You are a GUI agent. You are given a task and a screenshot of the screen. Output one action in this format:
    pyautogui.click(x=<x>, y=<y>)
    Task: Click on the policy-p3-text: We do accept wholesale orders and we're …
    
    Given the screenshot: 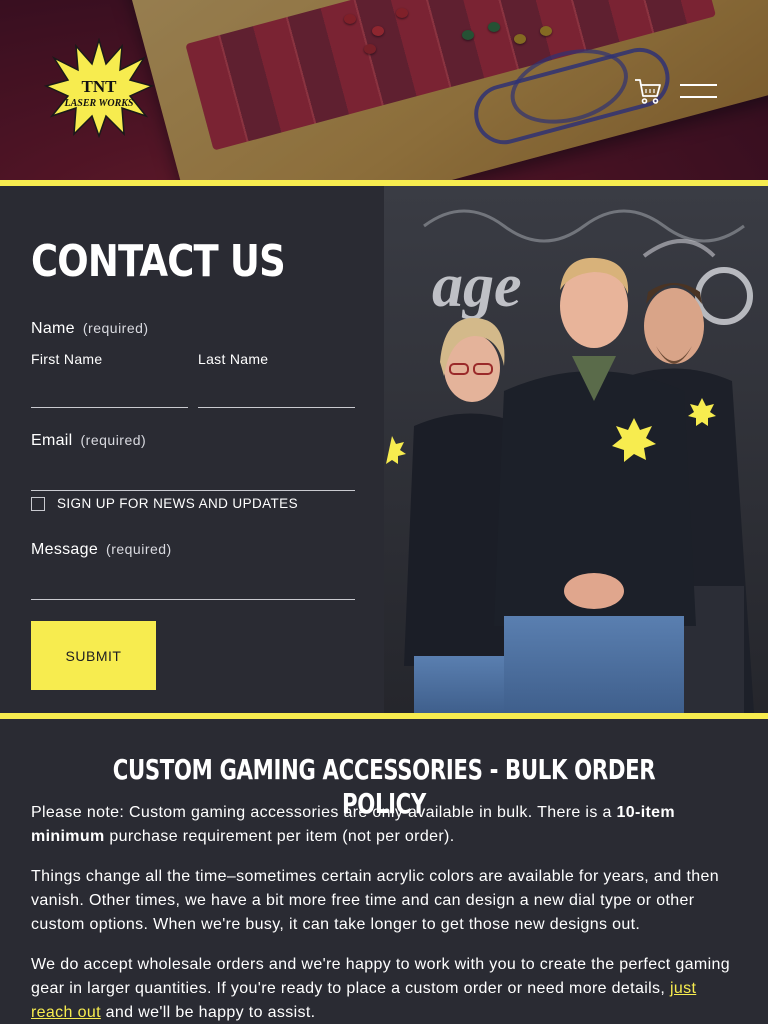 What is the action you would take?
    pyautogui.click(x=380, y=976)
    